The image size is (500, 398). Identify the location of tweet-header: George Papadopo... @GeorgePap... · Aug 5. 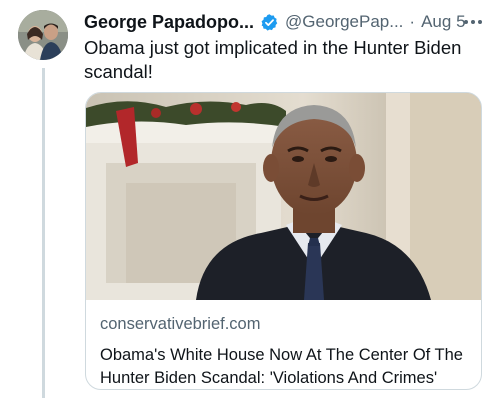
(284, 22).